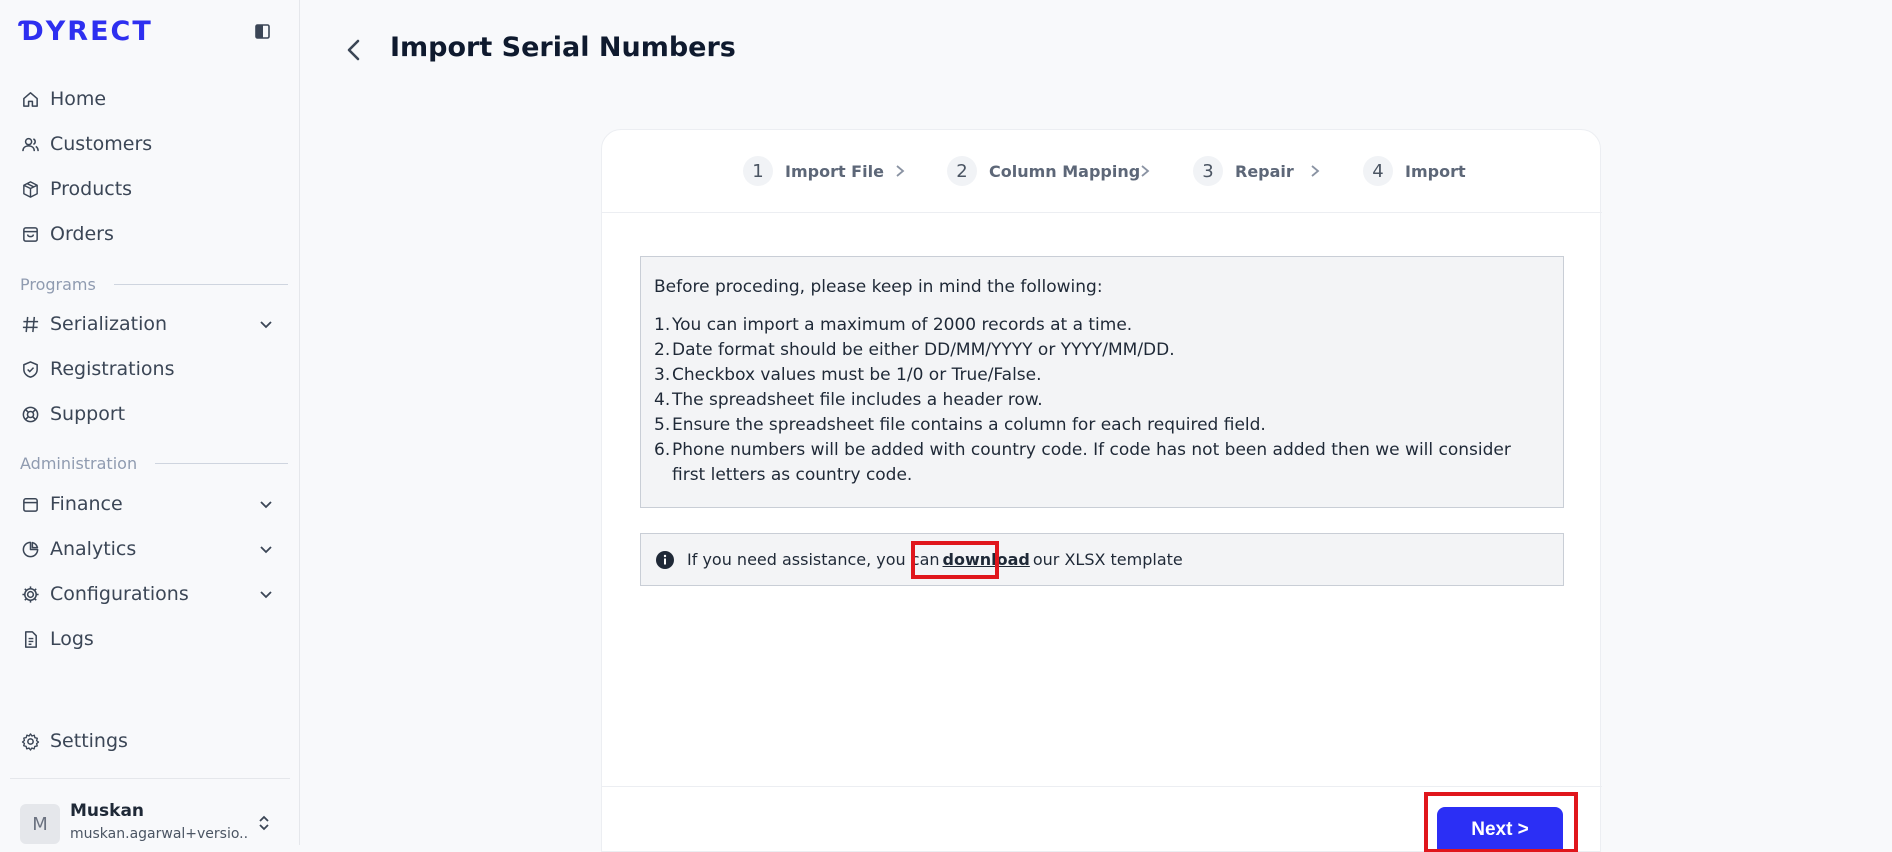 Image resolution: width=1892 pixels, height=852 pixels. Describe the element at coordinates (962, 171) in the screenshot. I see `step-number: 2` at that location.